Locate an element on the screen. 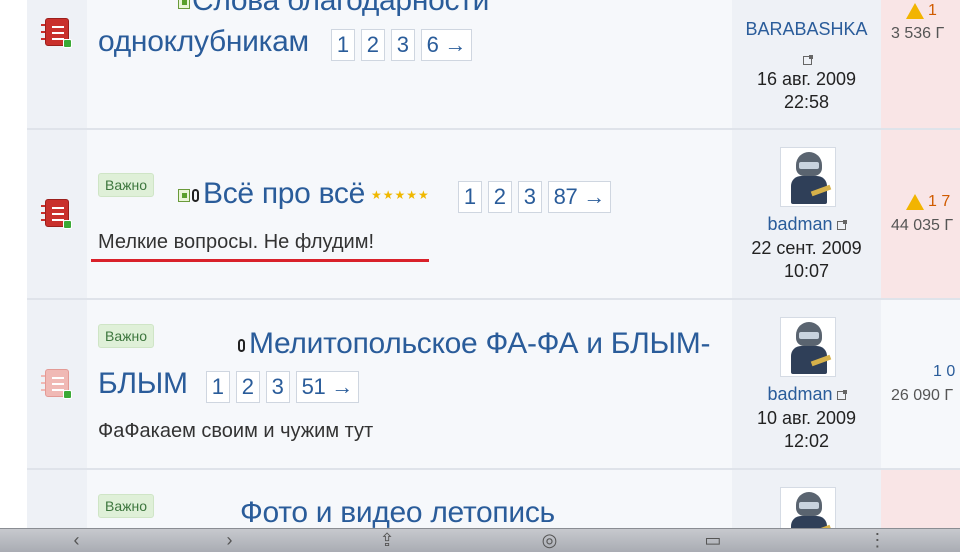  views-count: 26 090 Г is located at coordinates (922, 395).